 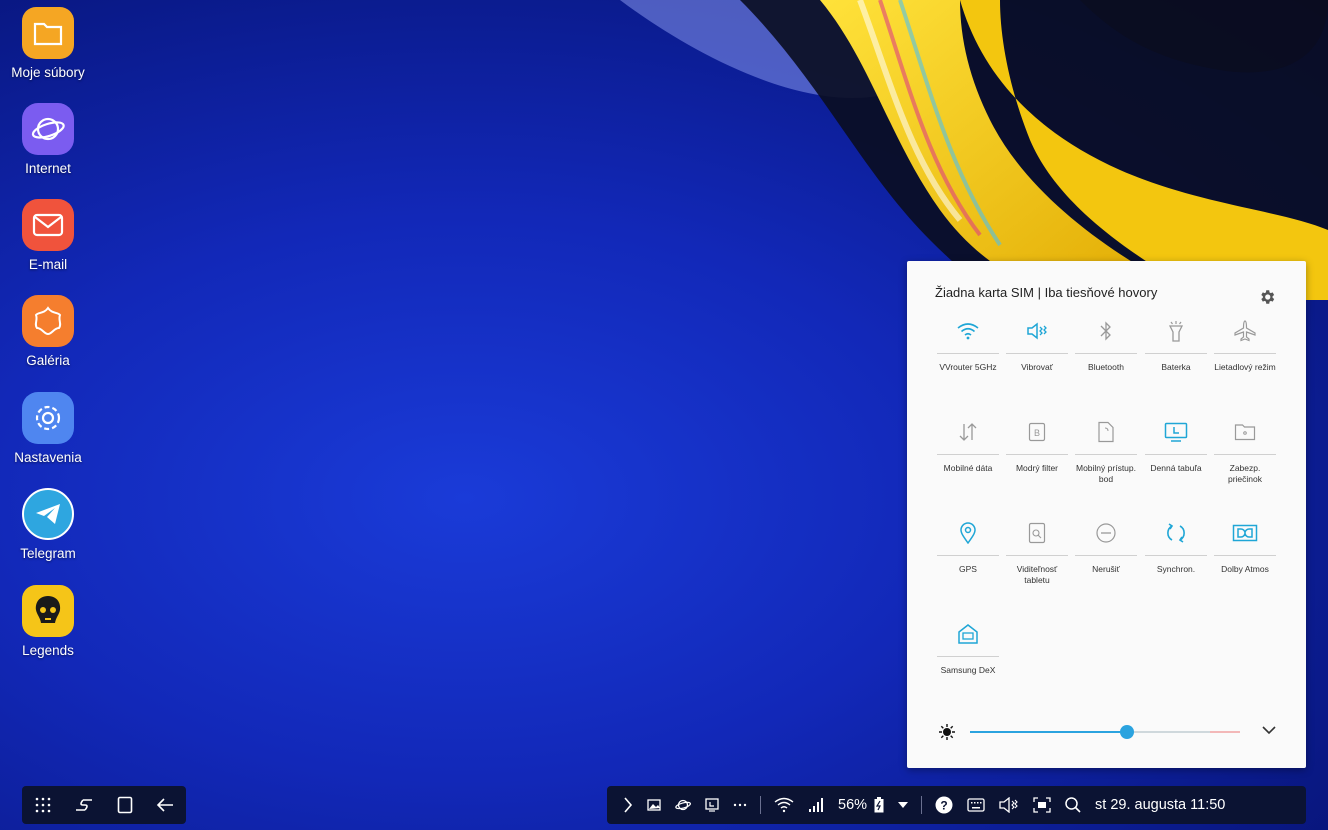 I want to click on battery-icon, so click(x=879, y=805).